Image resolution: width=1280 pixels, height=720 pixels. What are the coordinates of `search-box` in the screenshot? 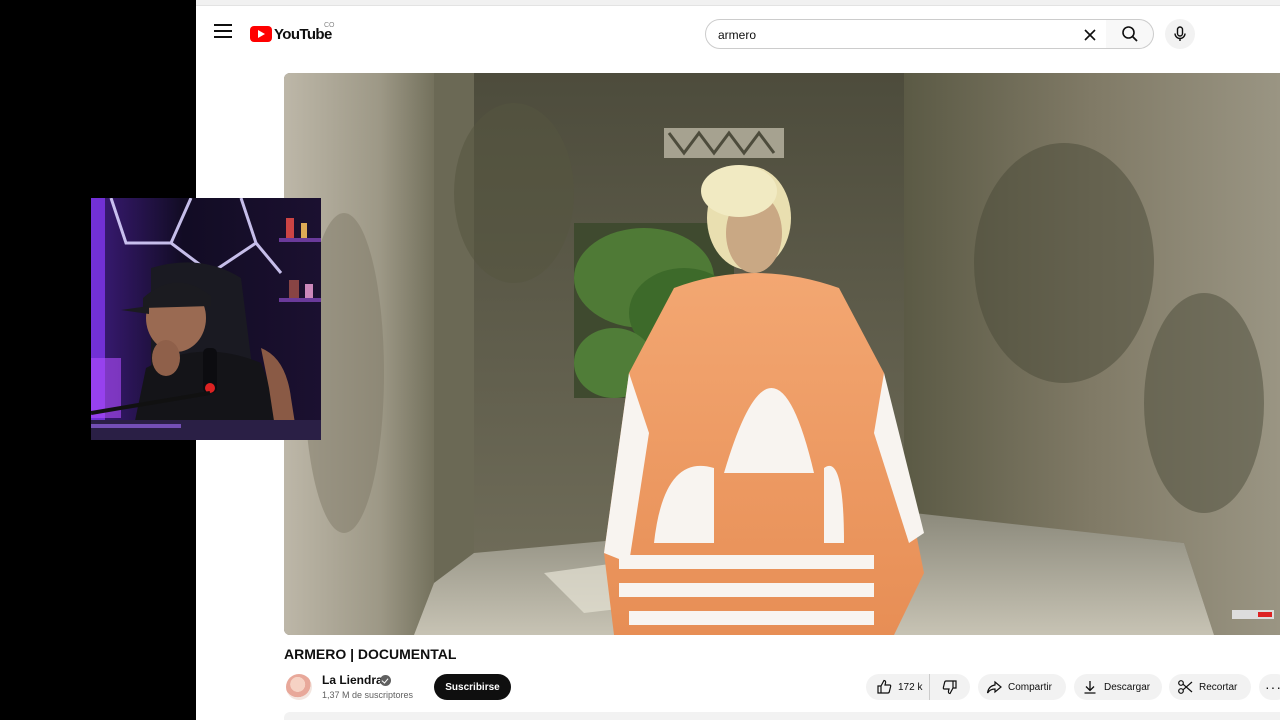 It's located at (906, 34).